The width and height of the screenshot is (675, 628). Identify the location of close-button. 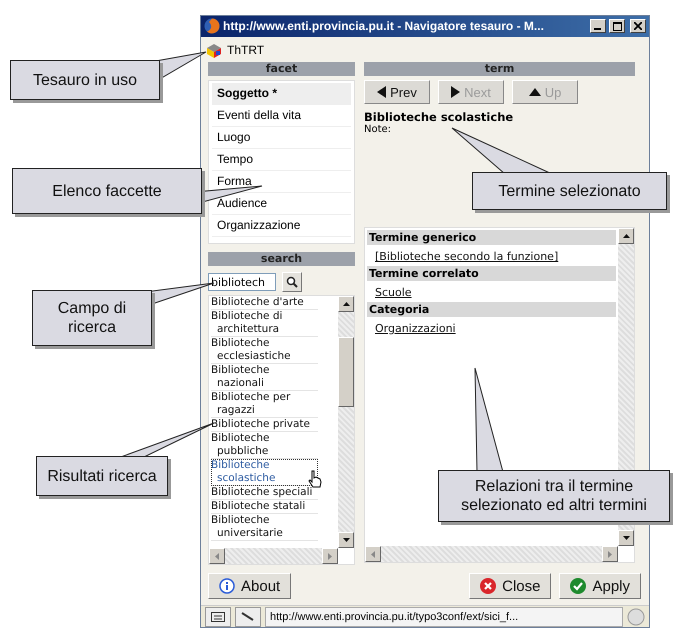
(638, 26).